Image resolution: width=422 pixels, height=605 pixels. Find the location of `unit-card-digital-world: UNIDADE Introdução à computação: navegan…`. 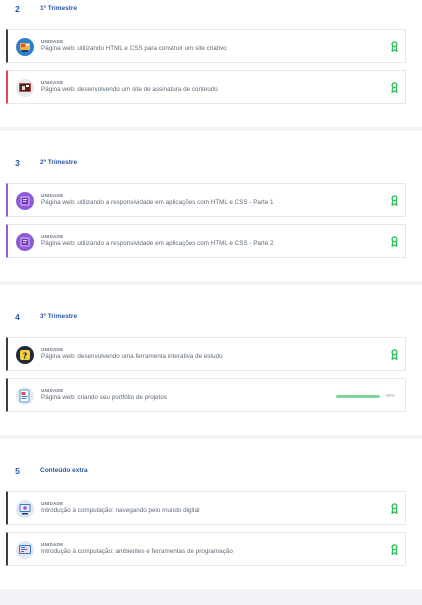

unit-card-digital-world: UNIDADE Introdução à computação: navegan… is located at coordinates (206, 508).